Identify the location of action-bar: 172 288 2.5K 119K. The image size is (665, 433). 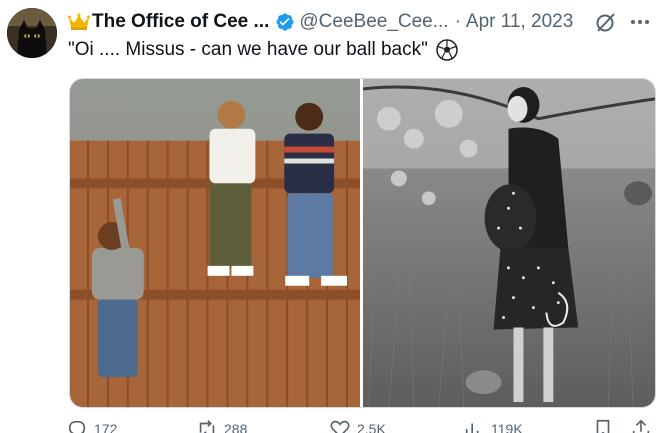
(361, 425).